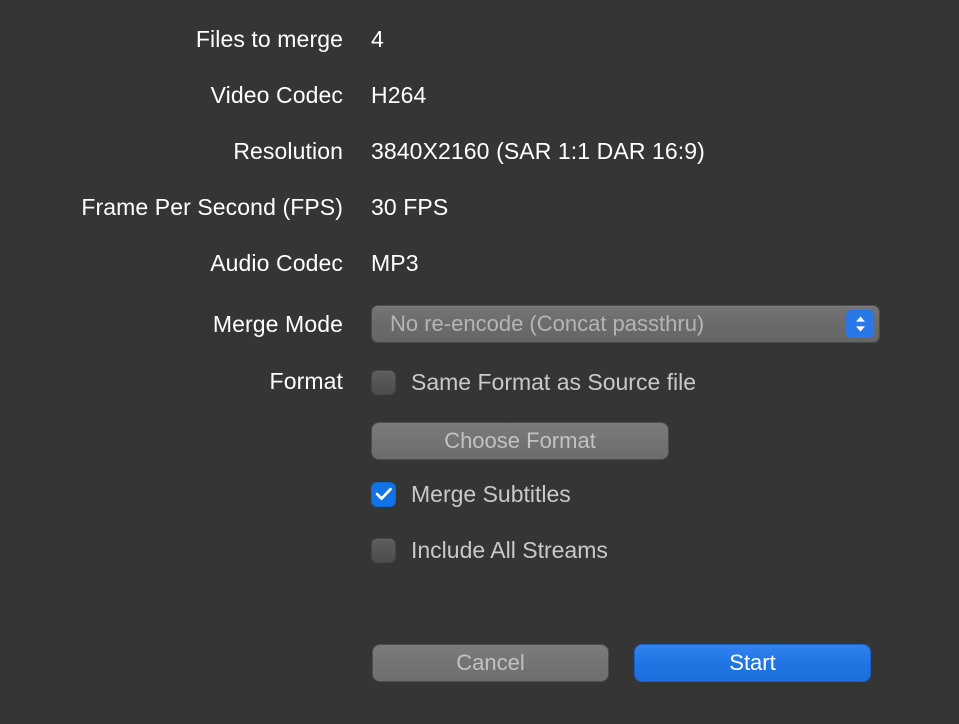 The width and height of the screenshot is (959, 724). Describe the element at coordinates (490, 663) in the screenshot. I see `cancel-button: Cancel` at that location.